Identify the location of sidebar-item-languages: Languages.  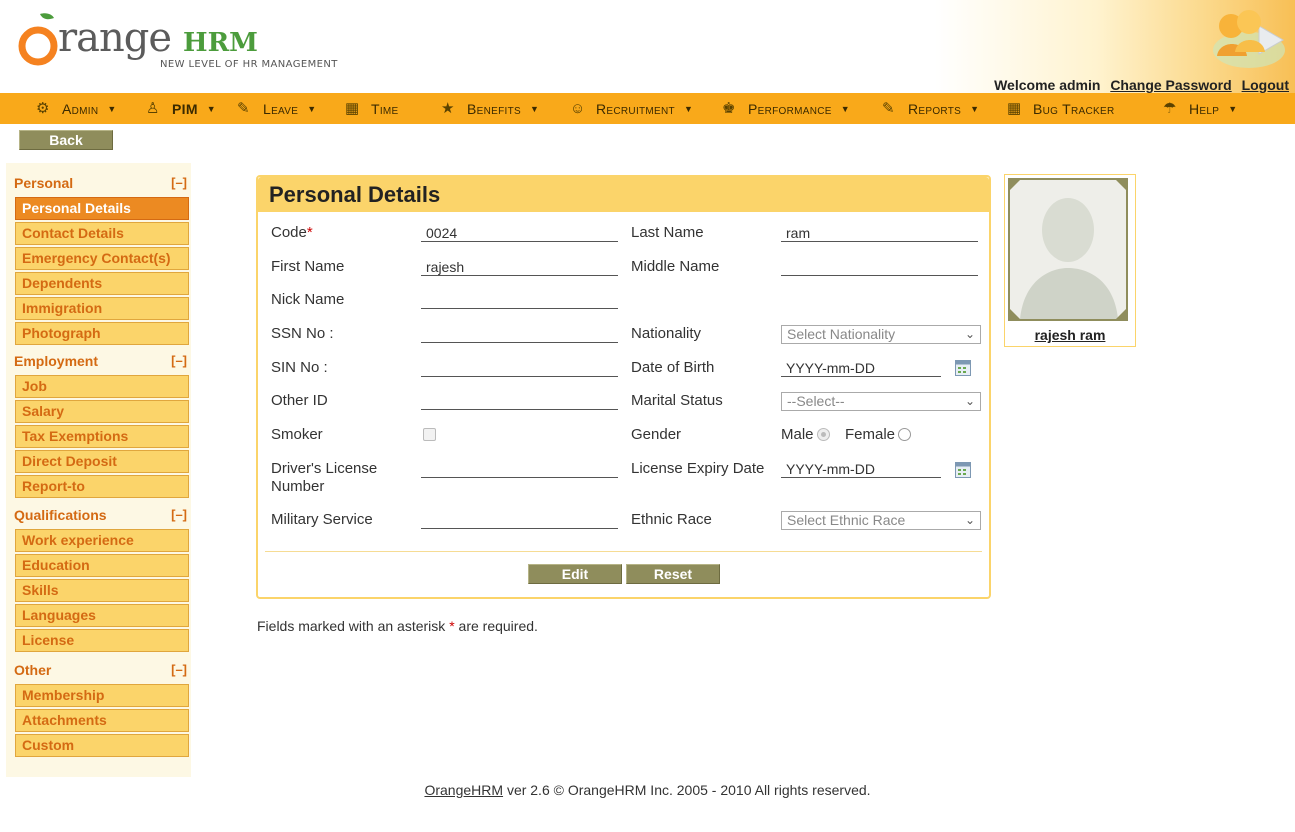
(102, 615).